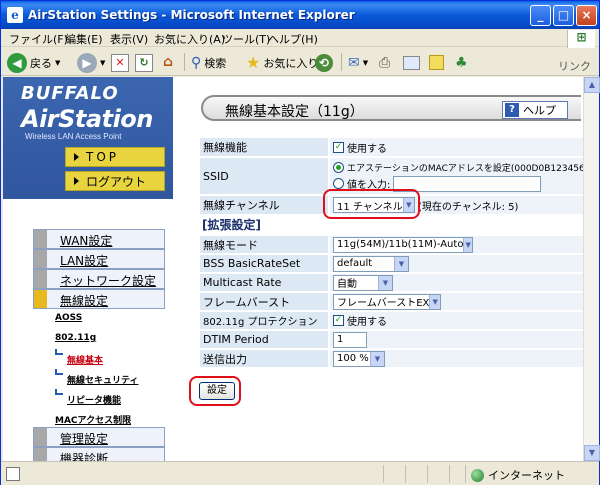 The width and height of the screenshot is (600, 485). Describe the element at coordinates (102, 379) in the screenshot. I see `nav-wireless-security: 無線セキュリティ` at that location.